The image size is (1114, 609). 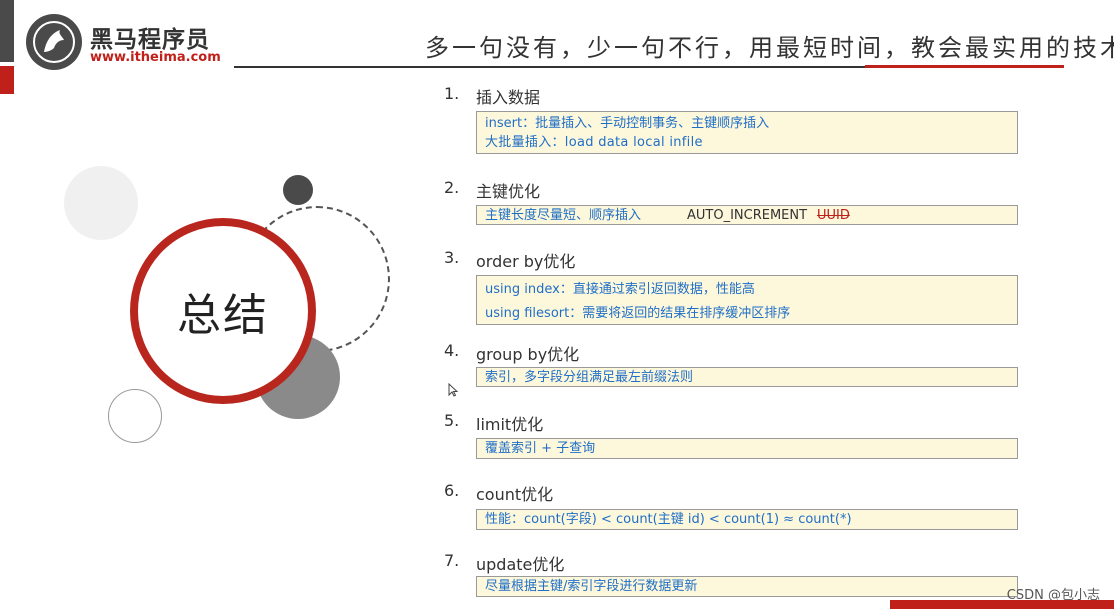 I want to click on detail-line: 主键长度尽量短、顺序插入, so click(x=563, y=215).